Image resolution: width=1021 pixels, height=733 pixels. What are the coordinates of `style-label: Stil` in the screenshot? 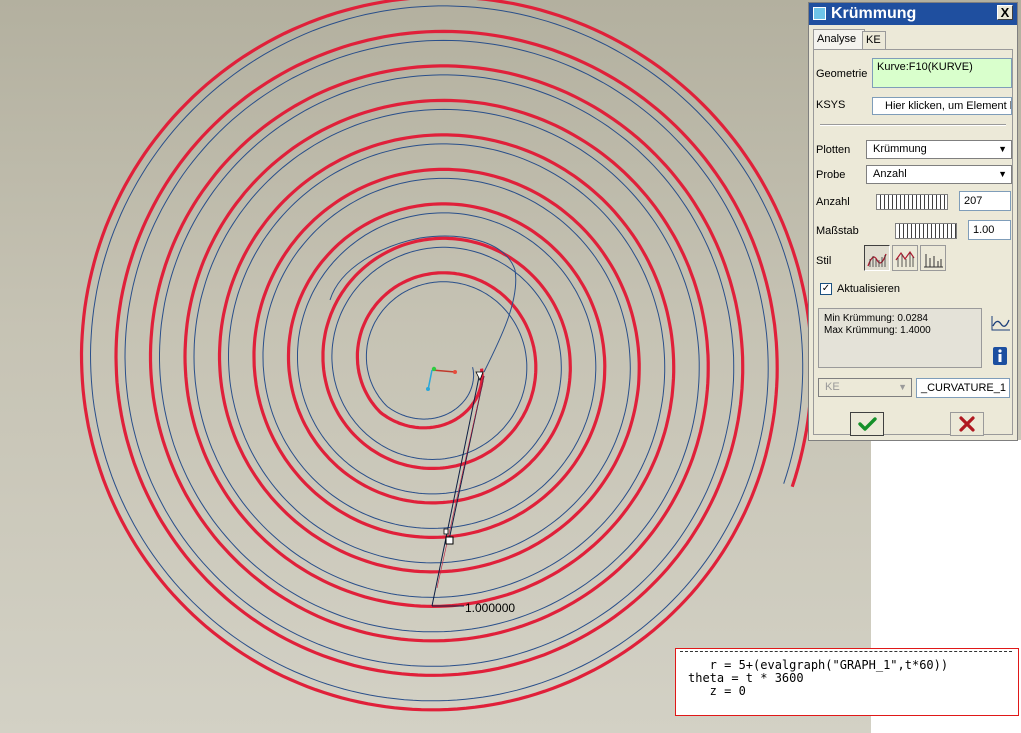 It's located at (824, 261).